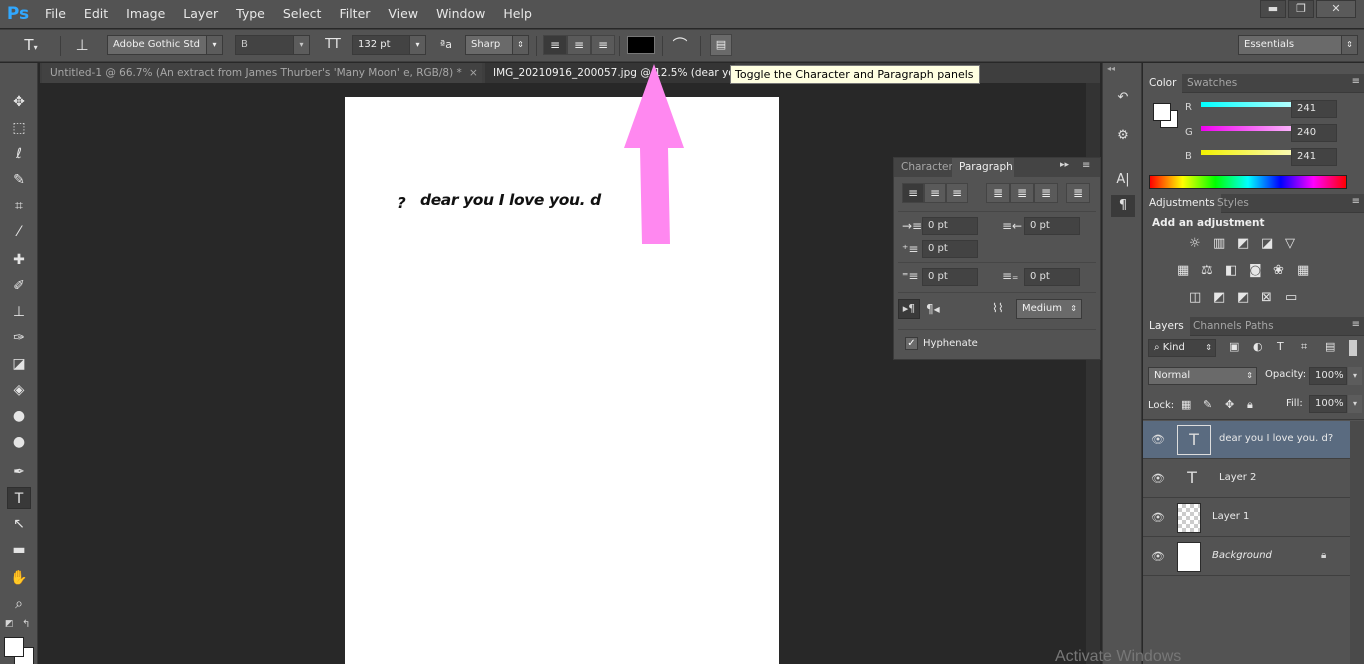 The image size is (1364, 664). I want to click on clone-stamp-tool-icon: ⊥, so click(19, 312).